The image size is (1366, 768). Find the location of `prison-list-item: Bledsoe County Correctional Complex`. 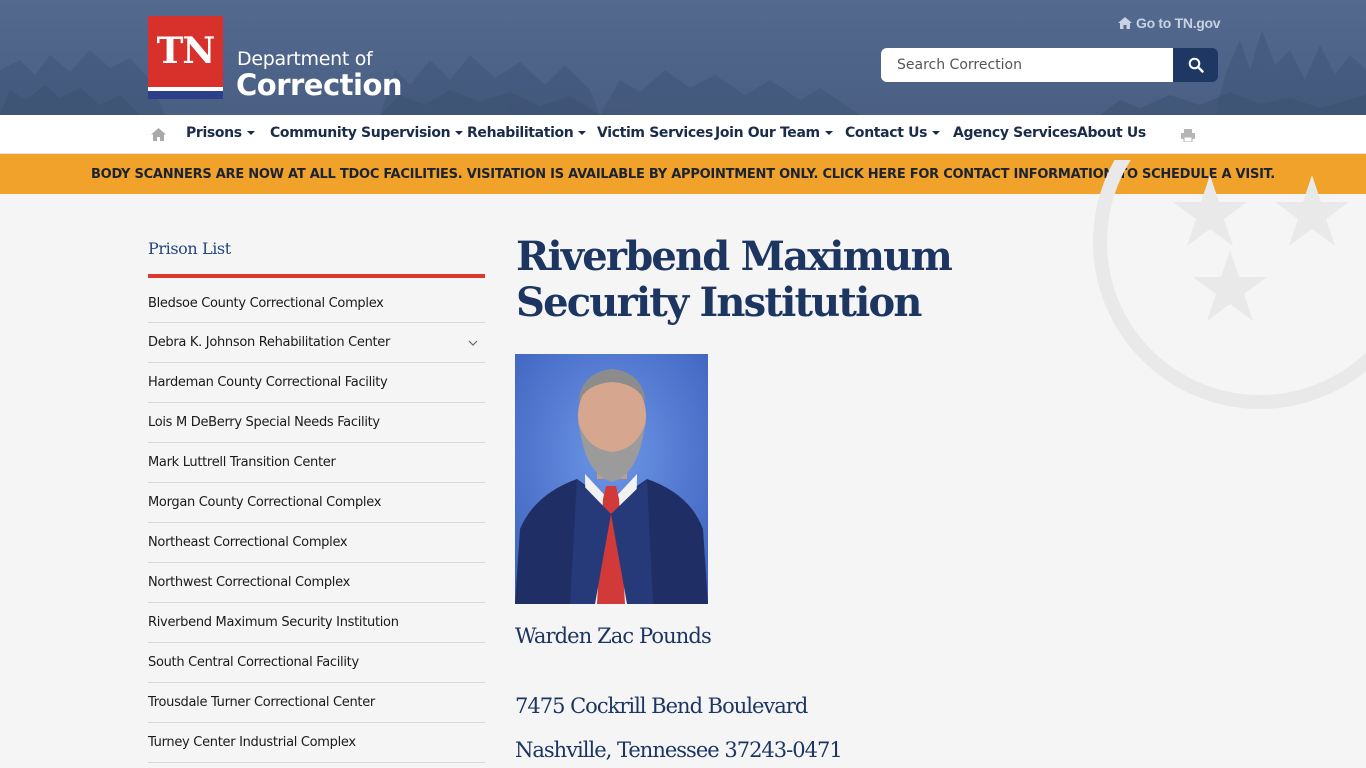

prison-list-item: Bledsoe County Correctional Complex is located at coordinates (316, 303).